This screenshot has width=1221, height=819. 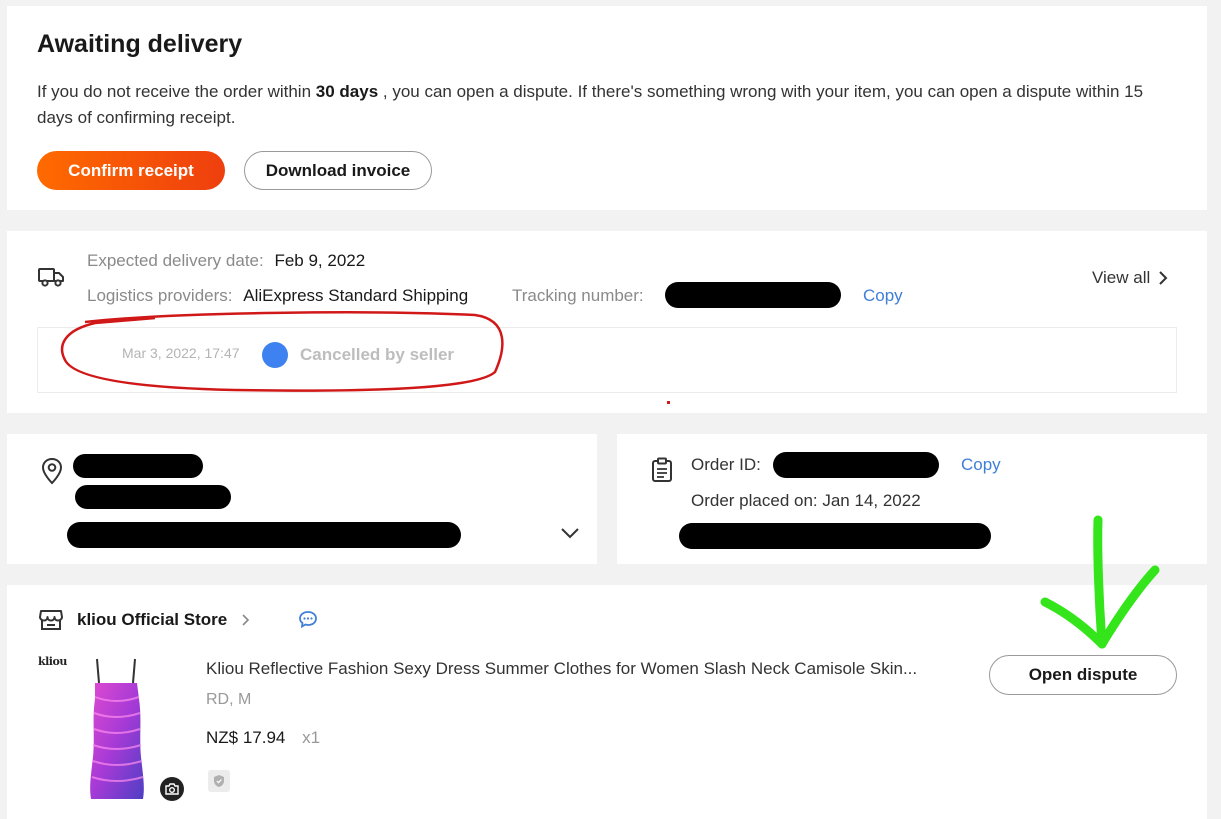 I want to click on expected-delivery-value: Feb 9, 2022, so click(x=320, y=260).